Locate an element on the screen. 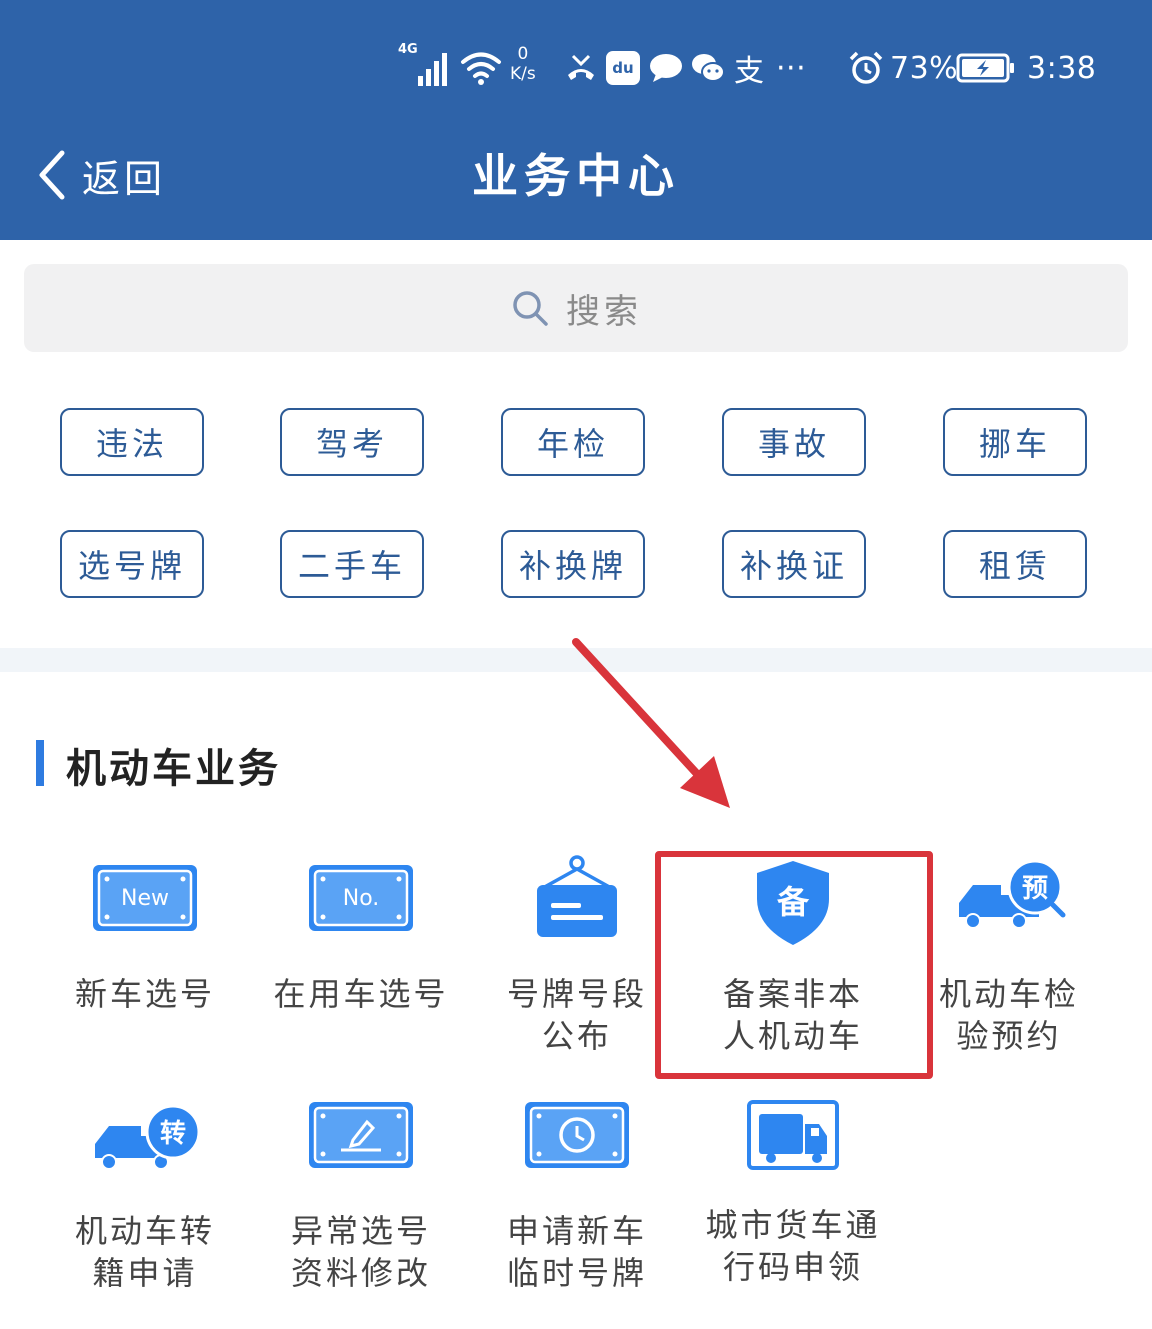  missed-call-icon is located at coordinates (581, 68).